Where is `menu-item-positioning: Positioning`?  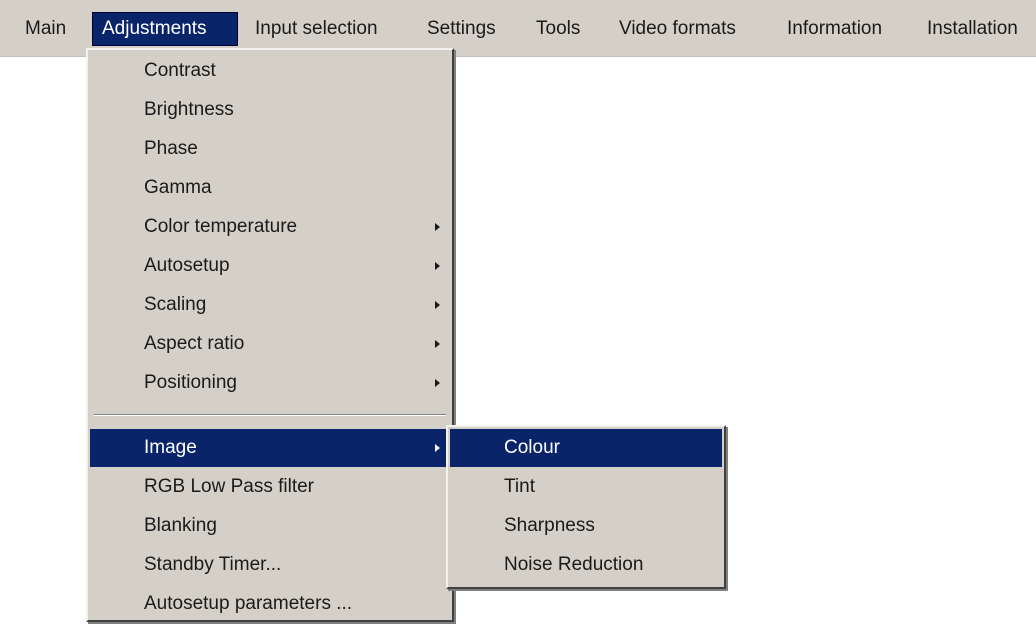
menu-item-positioning: Positioning is located at coordinates (270, 383).